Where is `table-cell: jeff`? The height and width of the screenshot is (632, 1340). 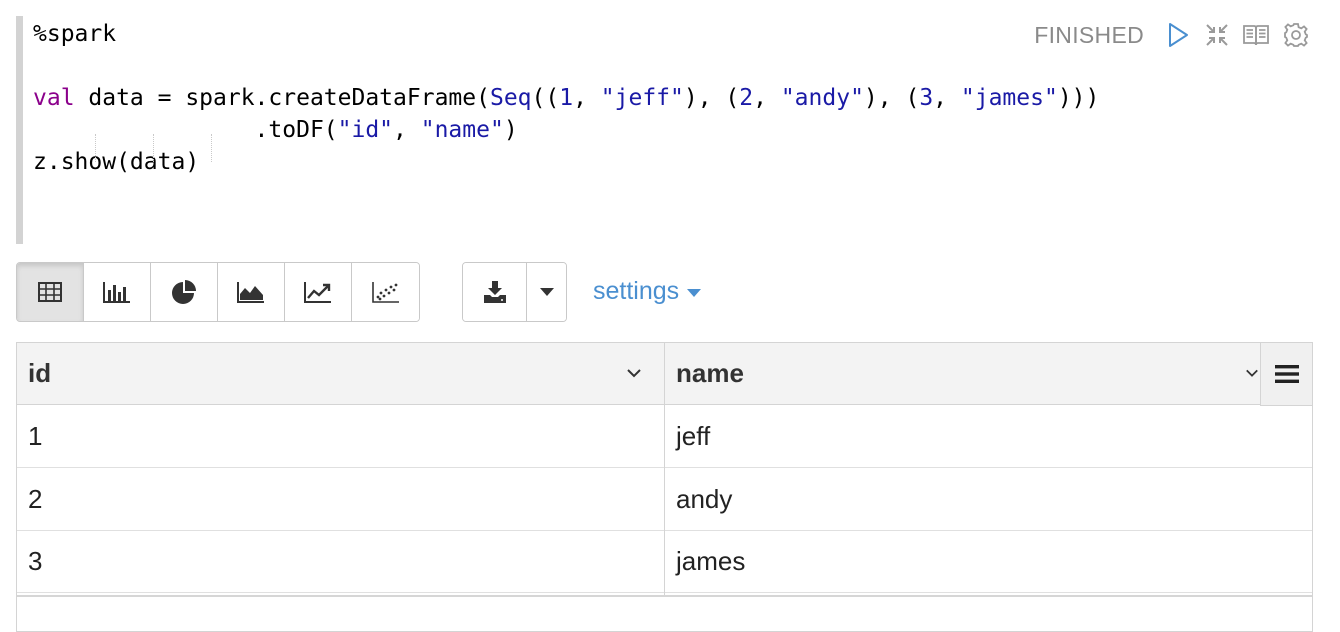 table-cell: jeff is located at coordinates (693, 436).